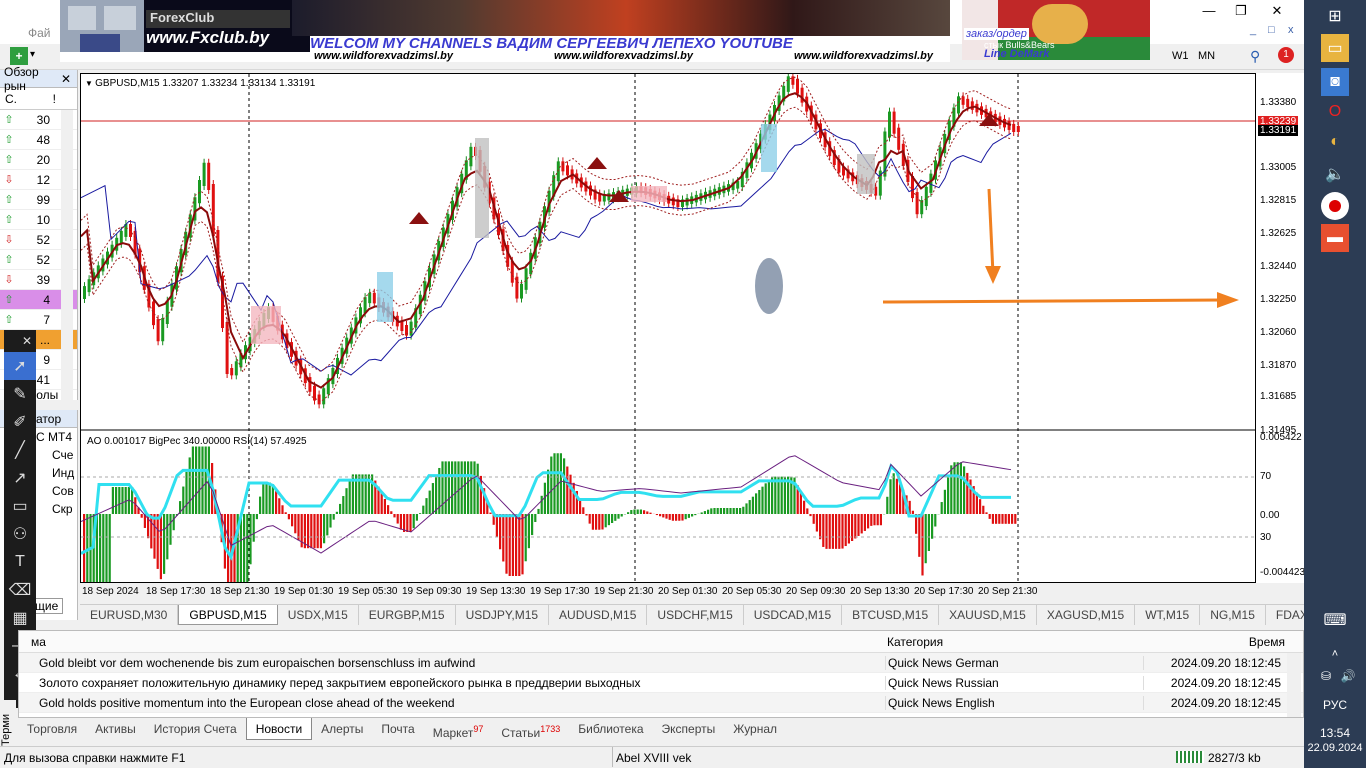 This screenshot has height=768, width=1366. Describe the element at coordinates (1335, 705) in the screenshot. I see `language-indicator: РУС` at that location.